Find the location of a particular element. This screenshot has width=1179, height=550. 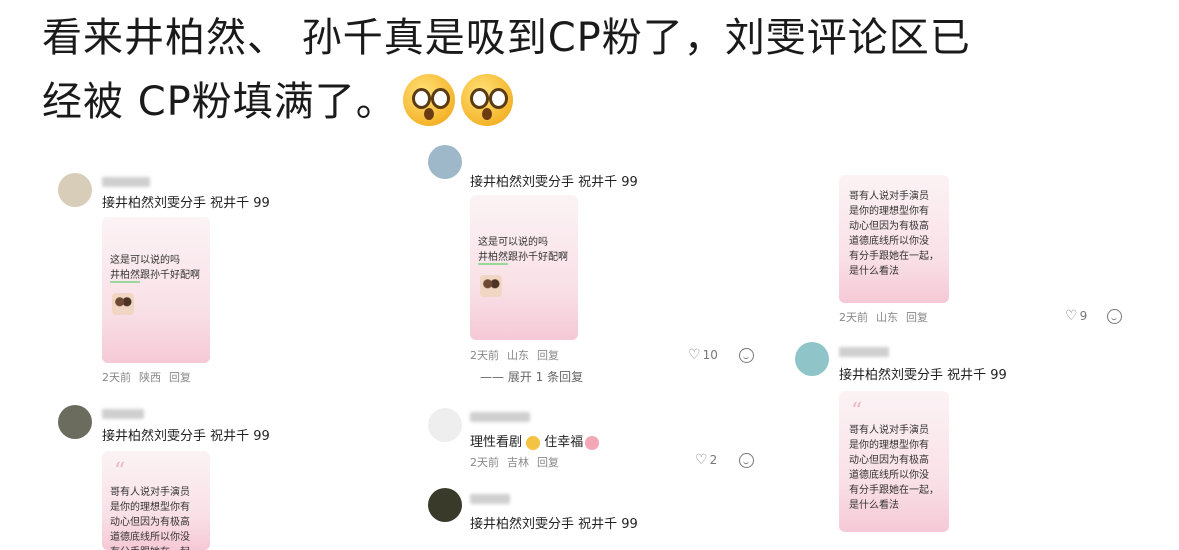

comment-meta: 2天前 吉林 回复 is located at coordinates (518, 462).